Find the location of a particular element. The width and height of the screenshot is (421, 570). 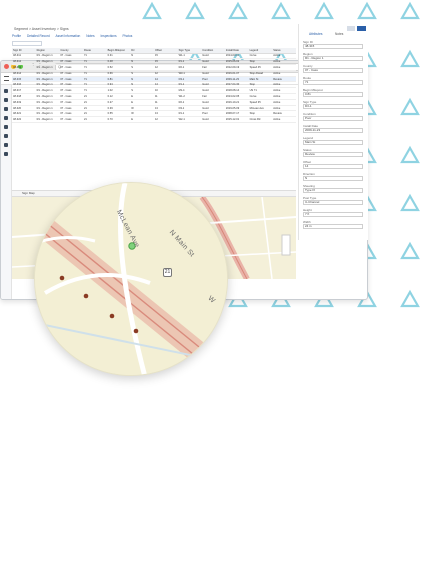

table-cell: Active is located at coordinates (284, 120).